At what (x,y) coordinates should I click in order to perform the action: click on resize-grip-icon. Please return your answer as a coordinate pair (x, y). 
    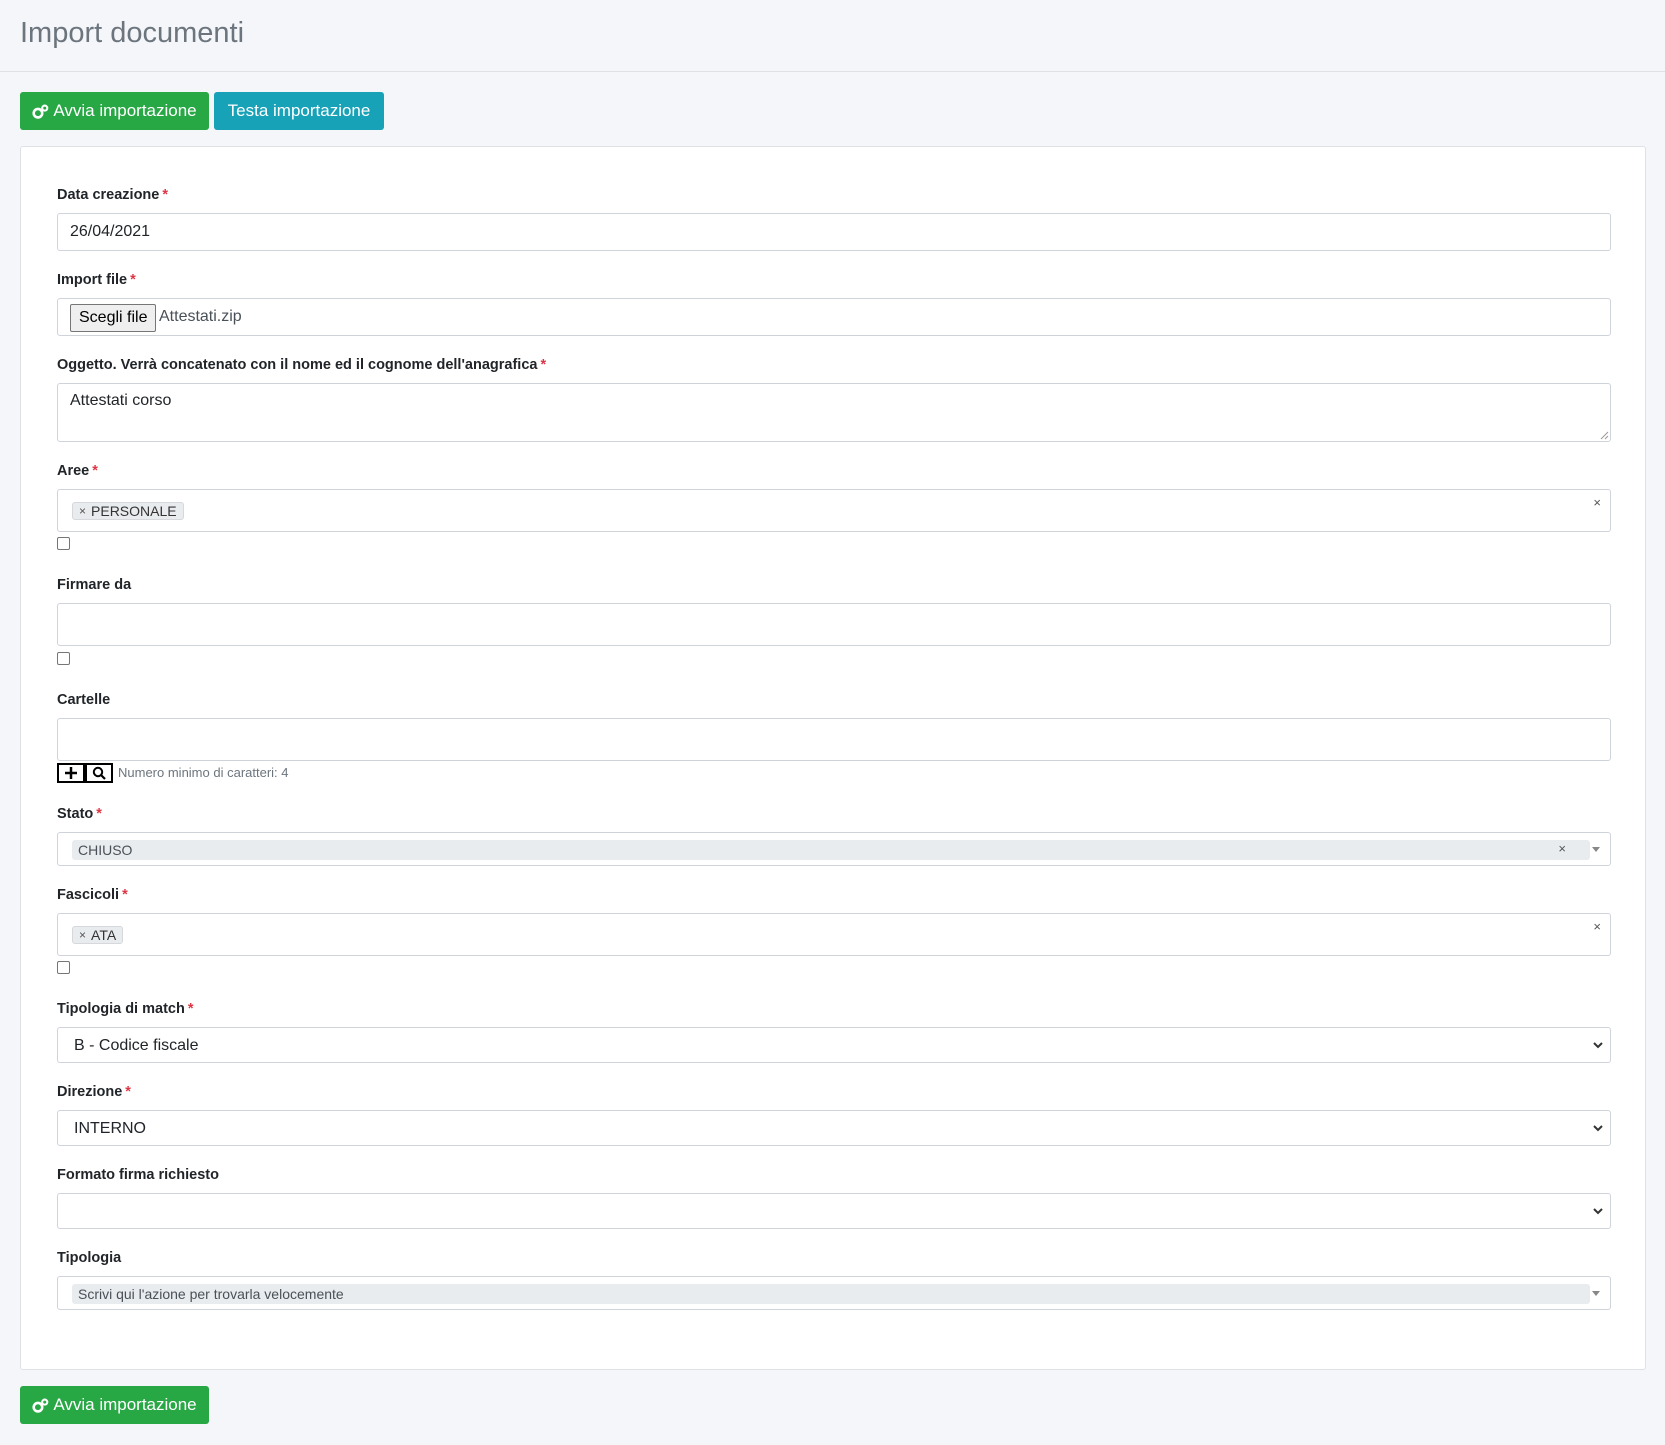
    Looking at the image, I should click on (1604, 435).